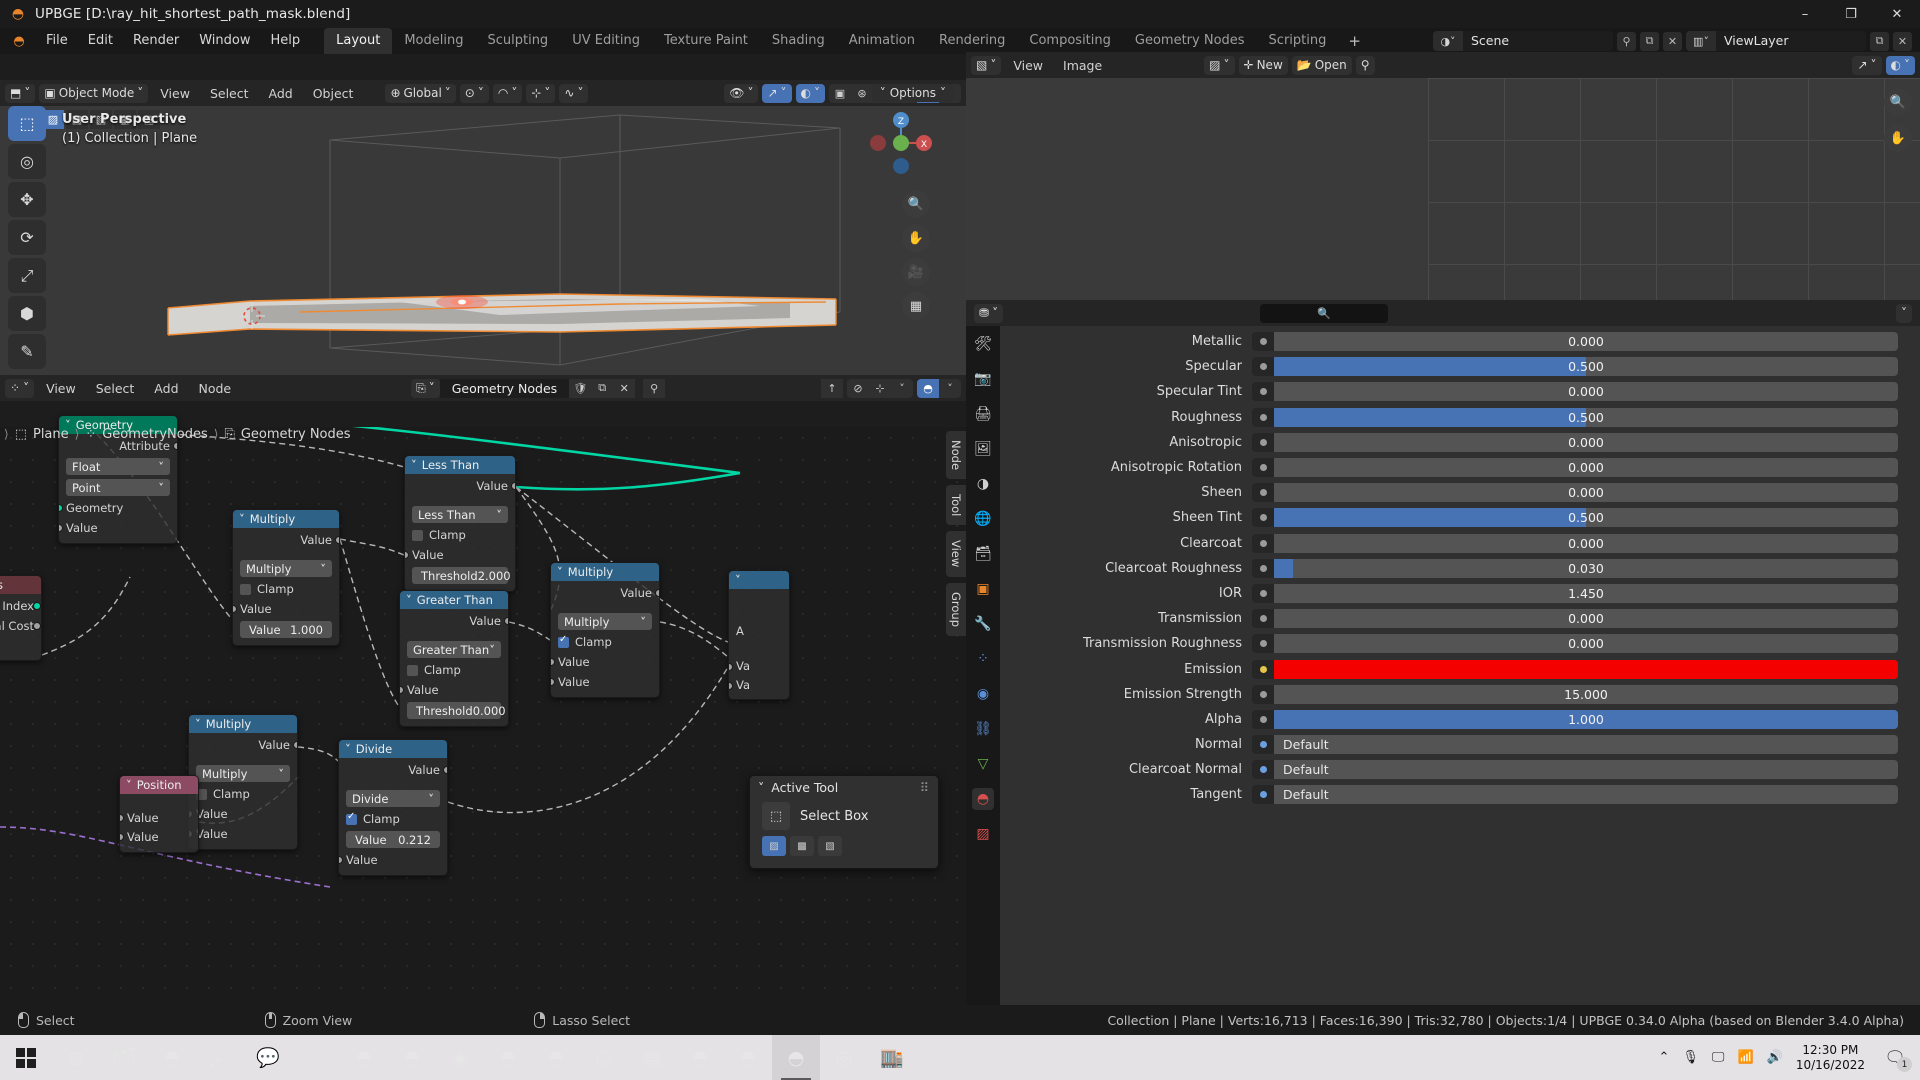 The height and width of the screenshot is (1080, 1920). I want to click on taskbar-clock: 12:30 PM 10/16/2022, so click(1830, 1058).